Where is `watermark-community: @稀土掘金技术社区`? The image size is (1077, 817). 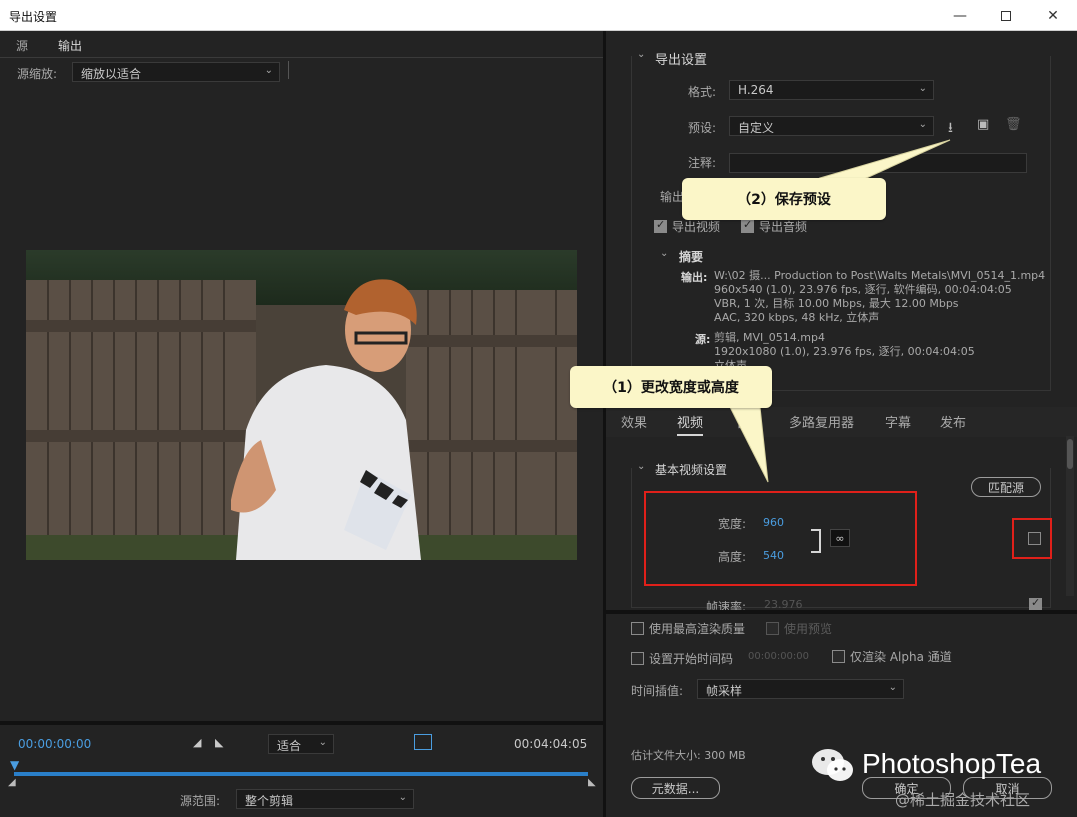 watermark-community: @稀土掘金技术社区 is located at coordinates (963, 800).